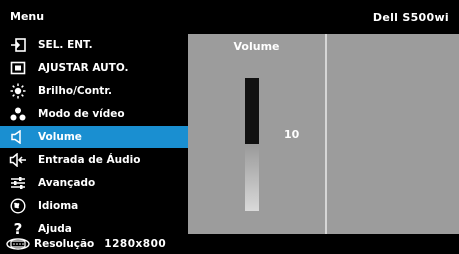 This screenshot has width=459, height=254. I want to click on menu-item-label: SEL. ENT., so click(65, 45).